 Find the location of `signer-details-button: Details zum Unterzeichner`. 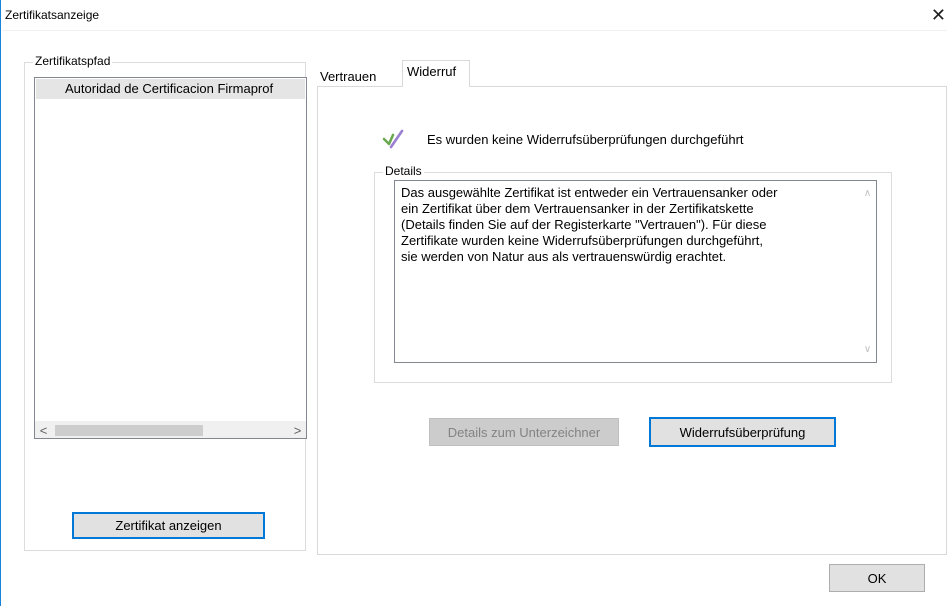

signer-details-button: Details zum Unterzeichner is located at coordinates (524, 432).